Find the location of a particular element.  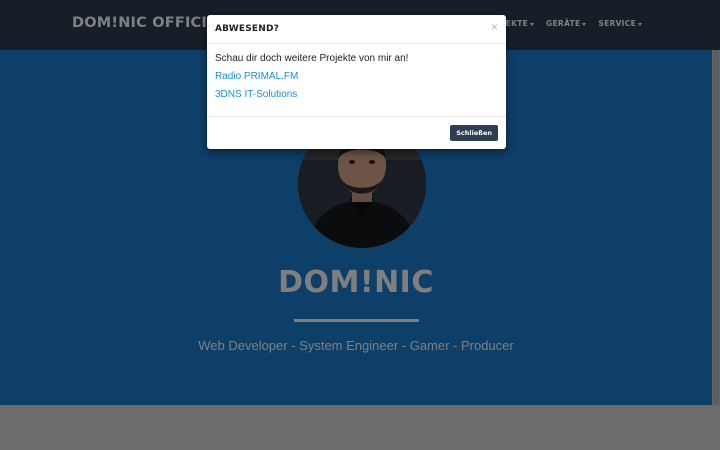

modal-title: ABWESEND? is located at coordinates (247, 29).